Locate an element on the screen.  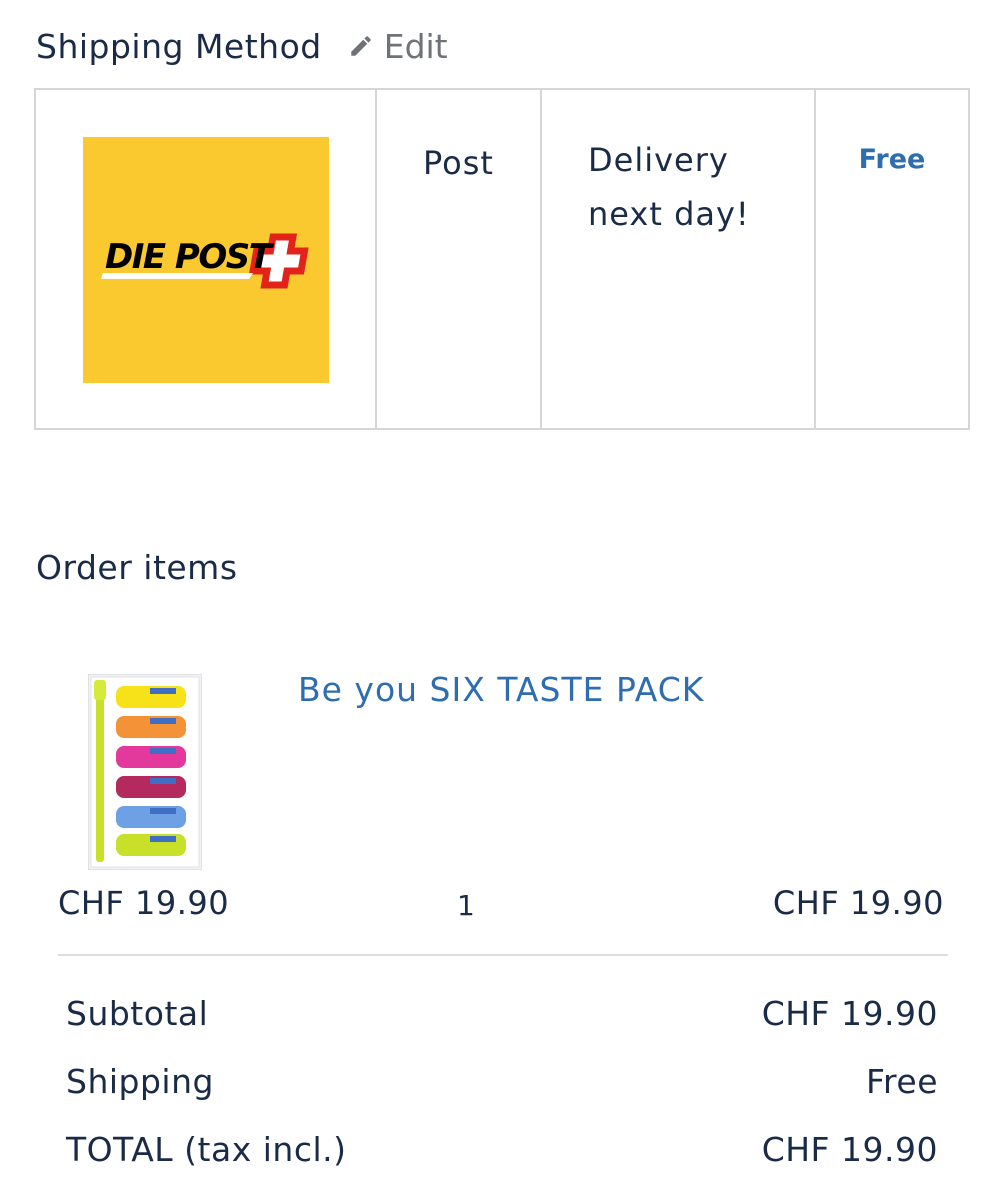
shipping-method-title: Shipping Method is located at coordinates (179, 46).